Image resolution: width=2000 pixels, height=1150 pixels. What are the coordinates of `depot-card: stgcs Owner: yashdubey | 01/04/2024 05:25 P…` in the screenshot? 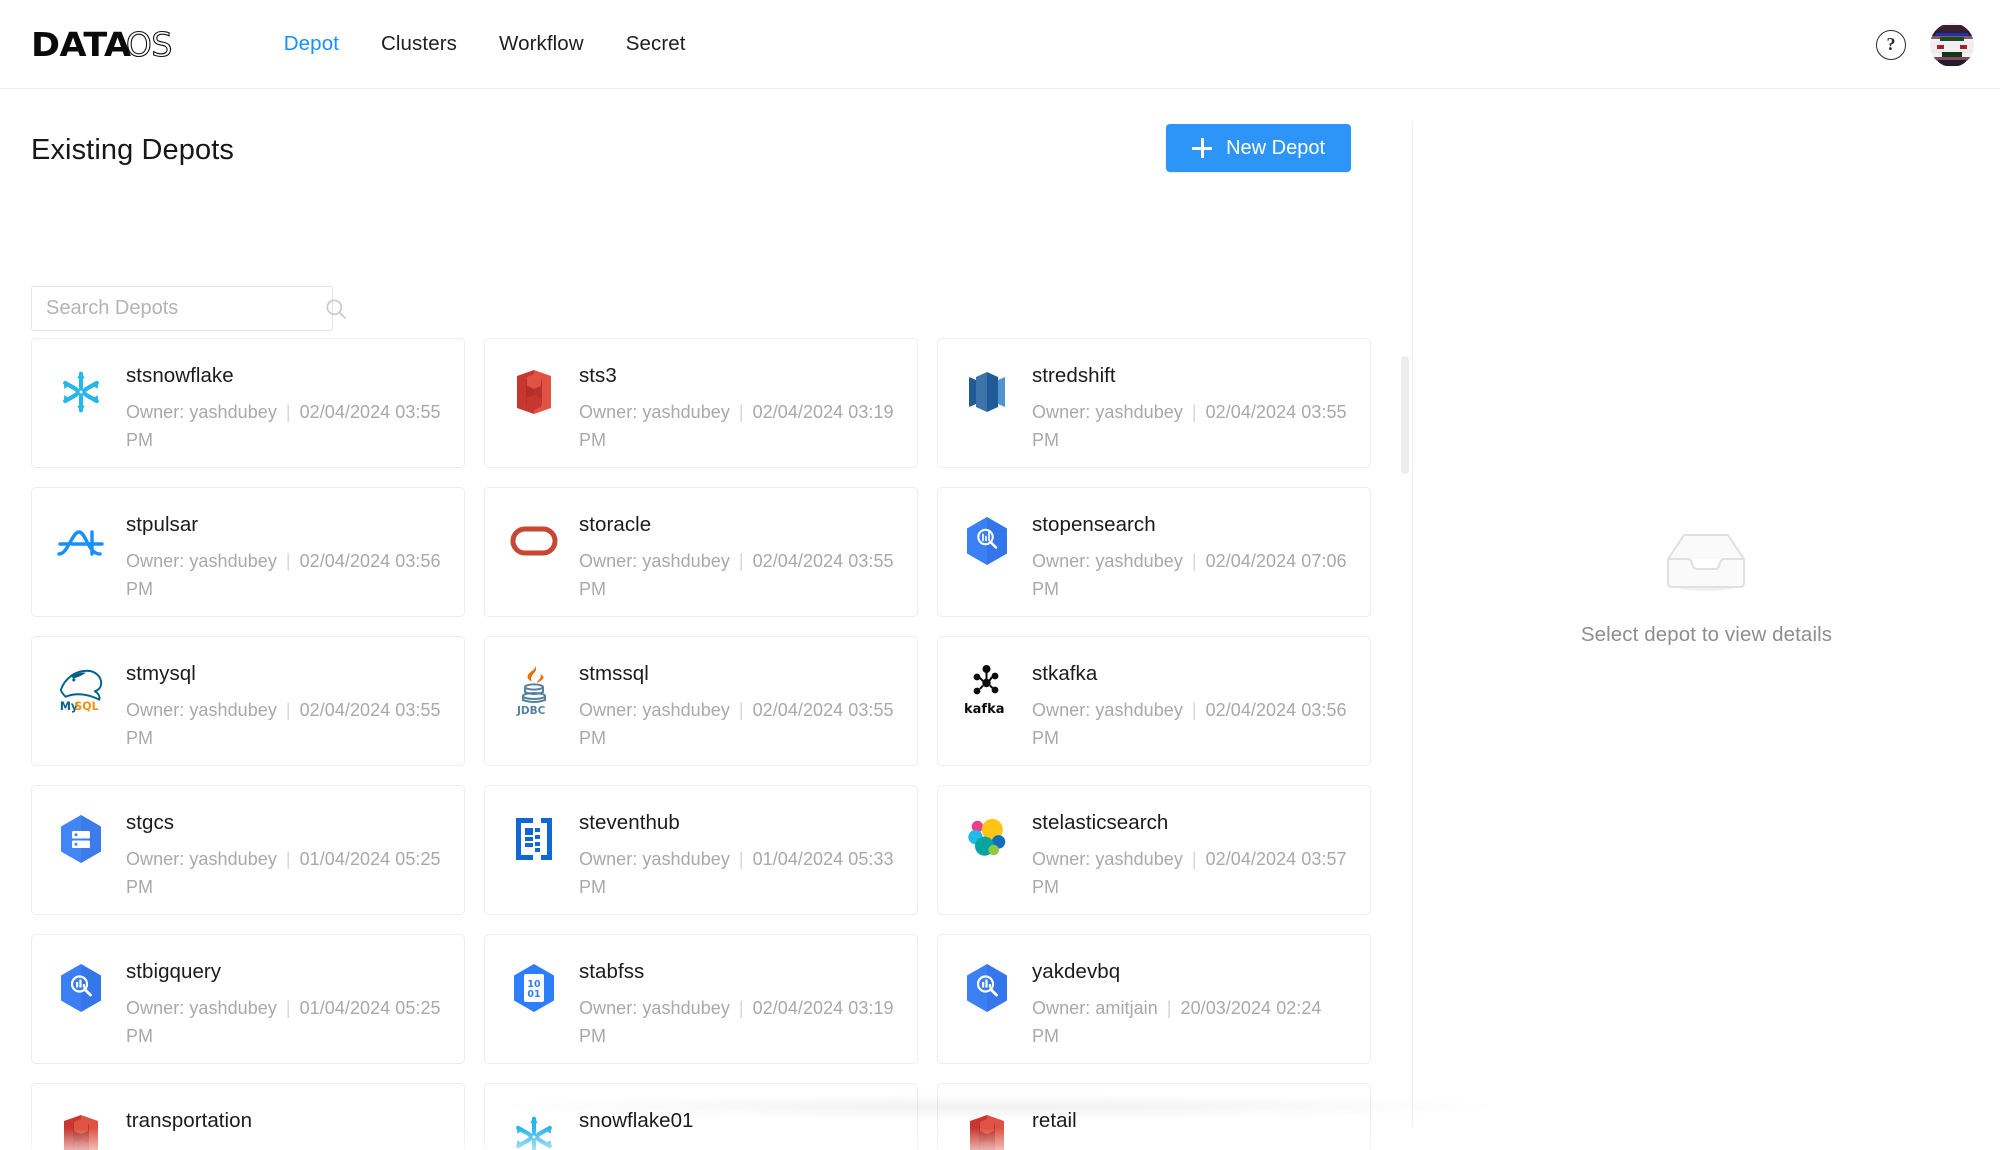 It's located at (248, 850).